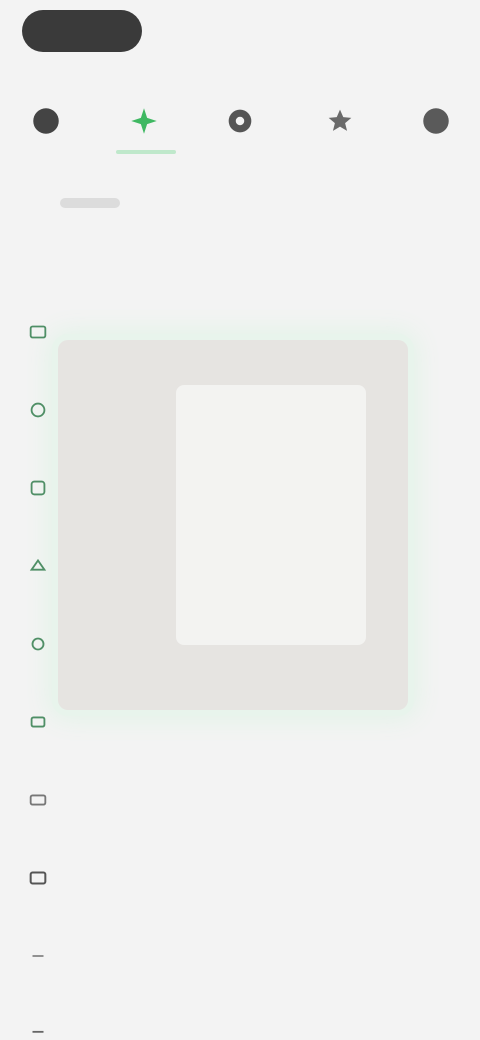 Image resolution: width=480 pixels, height=1040 pixels. I want to click on sparkle-icon, so click(144, 121).